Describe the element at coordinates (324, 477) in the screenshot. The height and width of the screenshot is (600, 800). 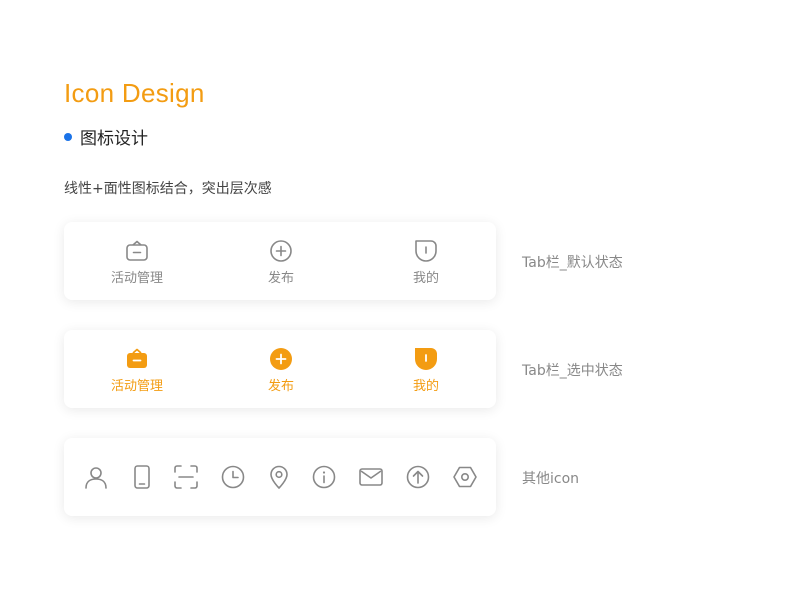
I see `info-icon` at that location.